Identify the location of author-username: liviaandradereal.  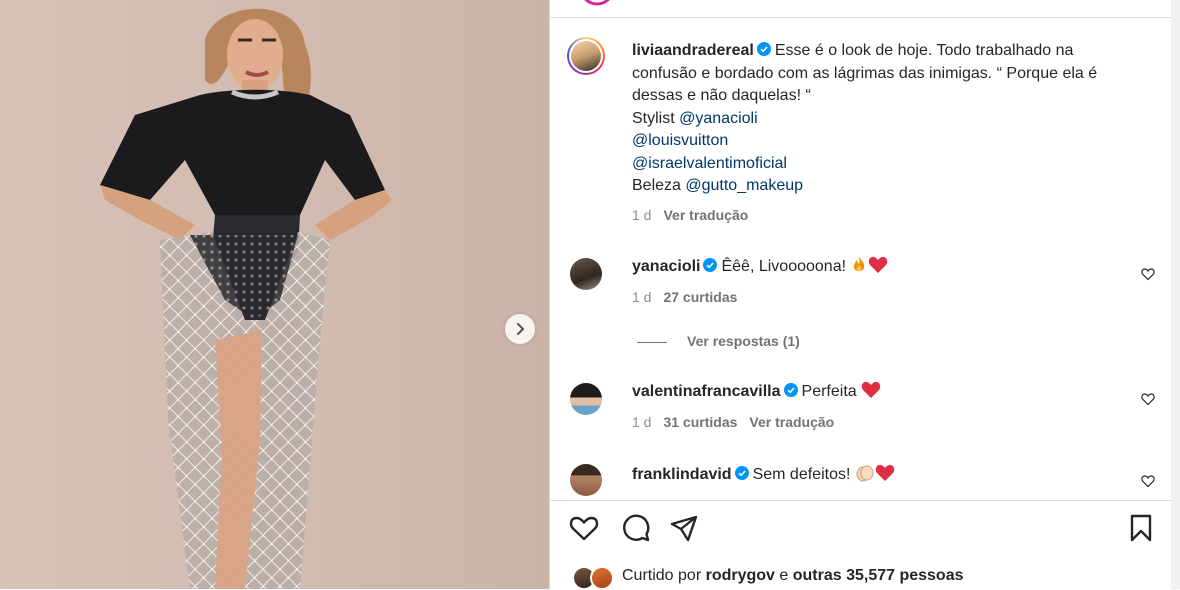
(693, 50).